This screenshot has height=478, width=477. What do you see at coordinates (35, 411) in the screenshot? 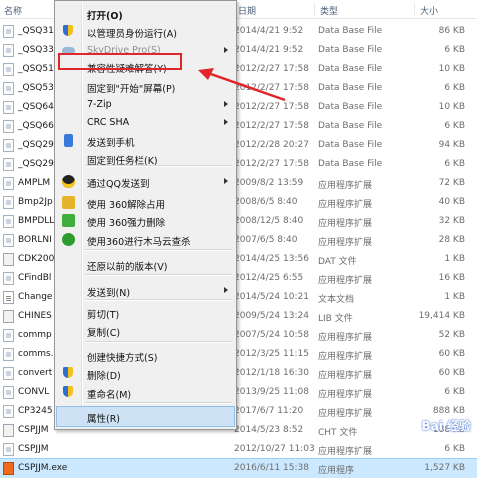
I see `file-name: CP3245` at bounding box center [35, 411].